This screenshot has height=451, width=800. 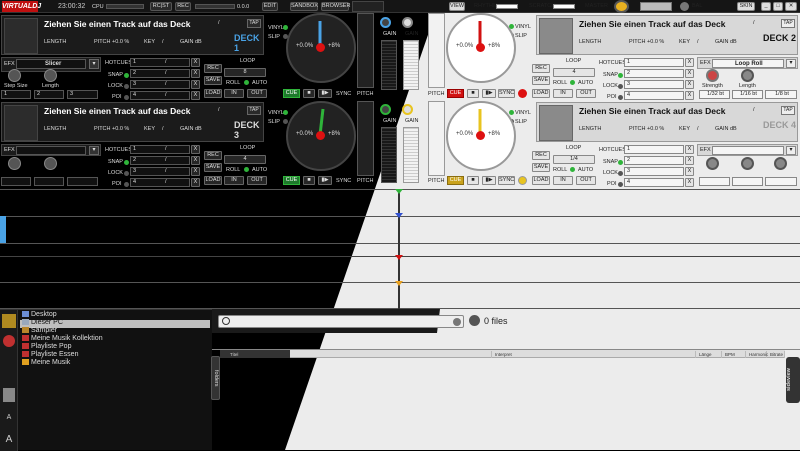 What do you see at coordinates (654, 160) in the screenshot?
I see `deck-4-hotcue-2: 2` at bounding box center [654, 160].